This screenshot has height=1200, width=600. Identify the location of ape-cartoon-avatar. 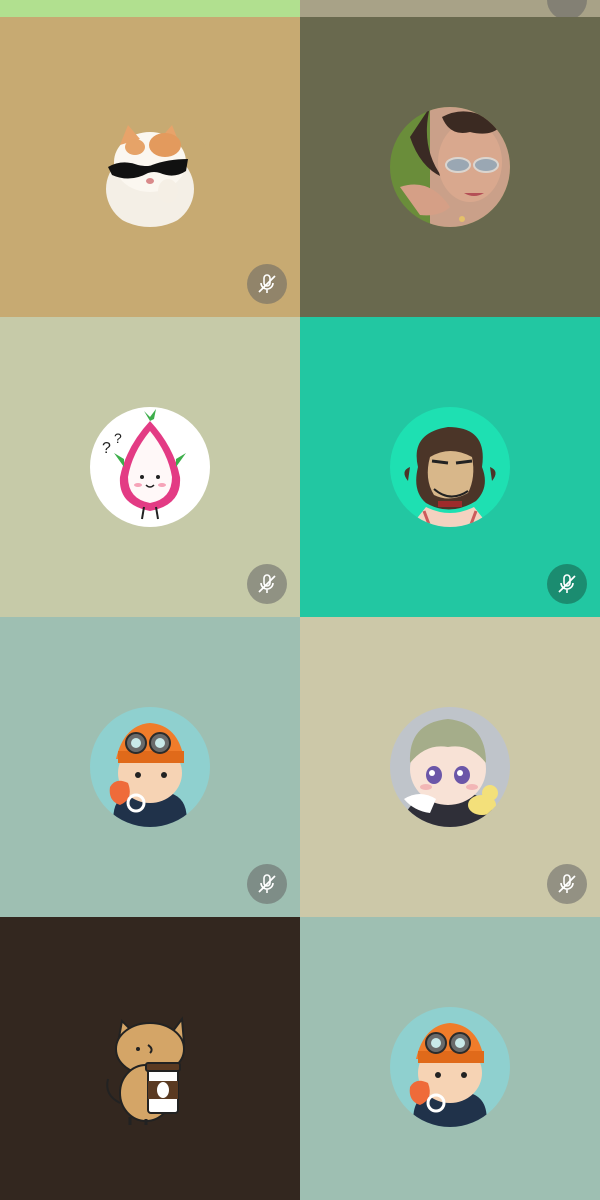
(450, 467).